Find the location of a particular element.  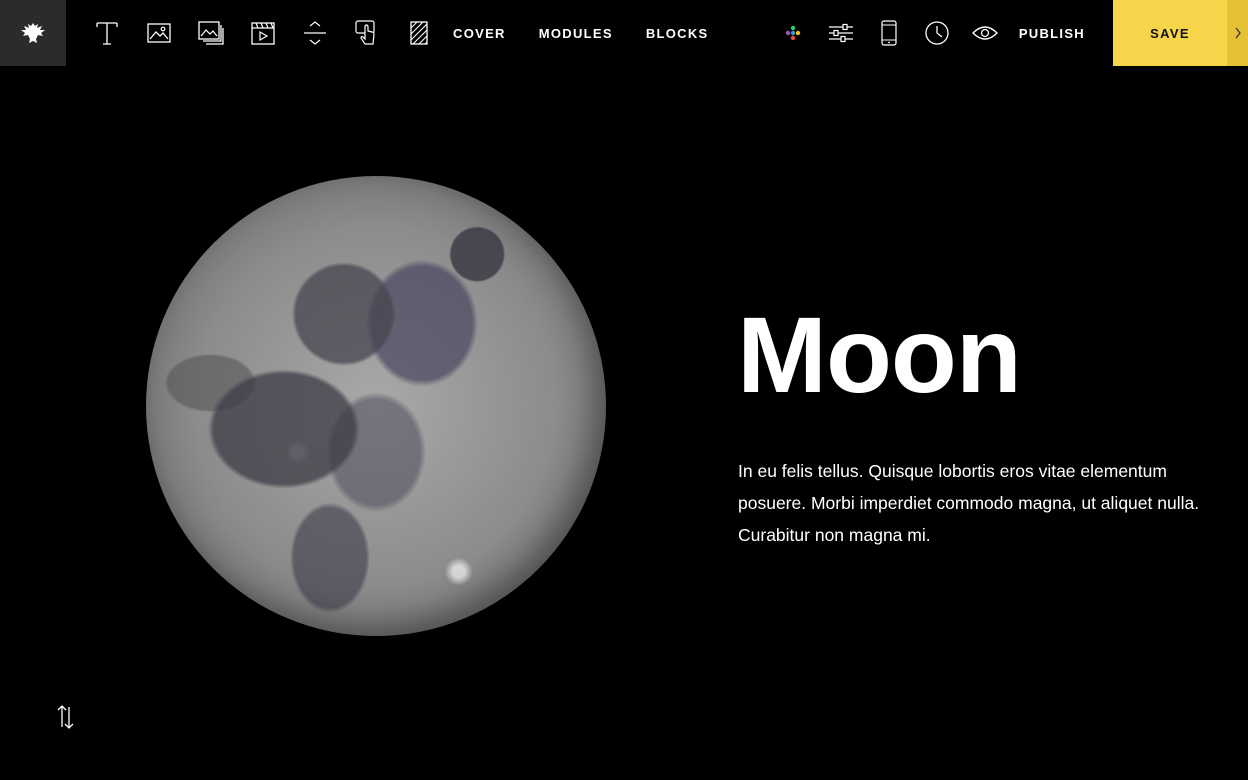

text-tool is located at coordinates (107, 33).